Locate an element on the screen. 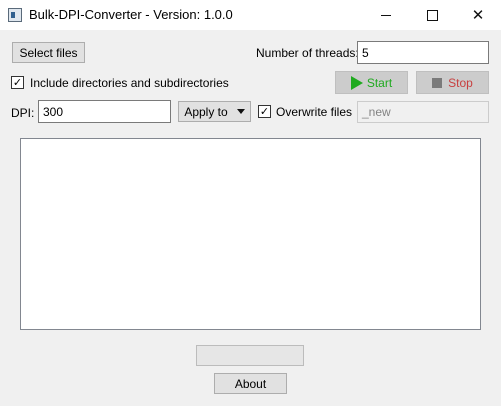  stop-label: Stop is located at coordinates (460, 82).